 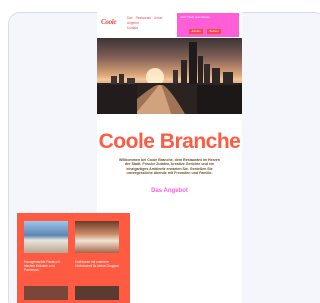 I want to click on nav-item: Restaurant, so click(x=144, y=18).